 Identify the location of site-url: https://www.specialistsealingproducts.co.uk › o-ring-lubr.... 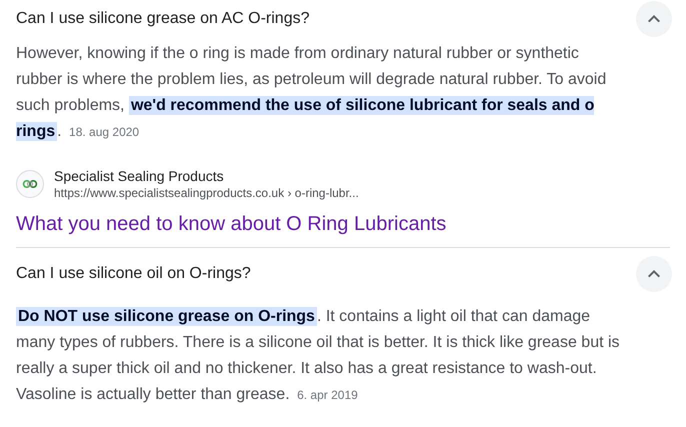
(206, 193).